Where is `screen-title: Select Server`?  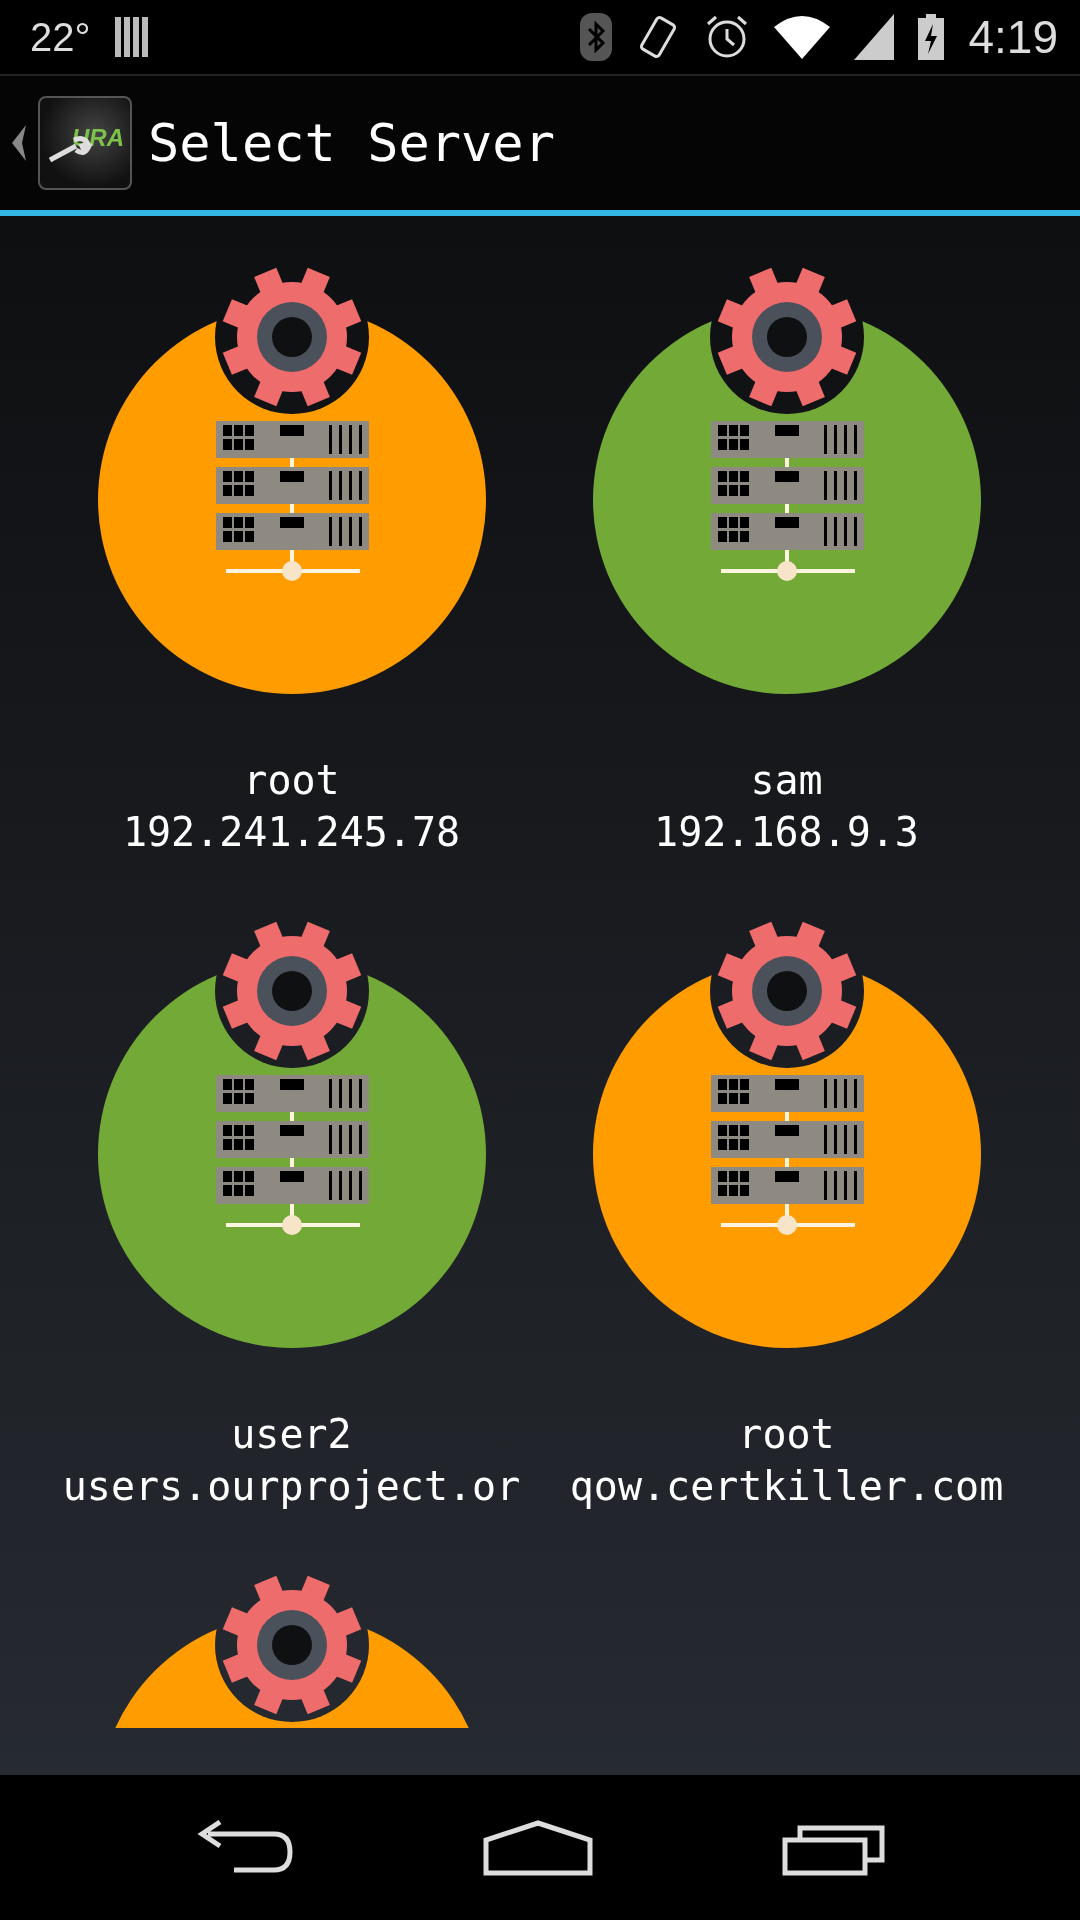 screen-title: Select Server is located at coordinates (351, 143).